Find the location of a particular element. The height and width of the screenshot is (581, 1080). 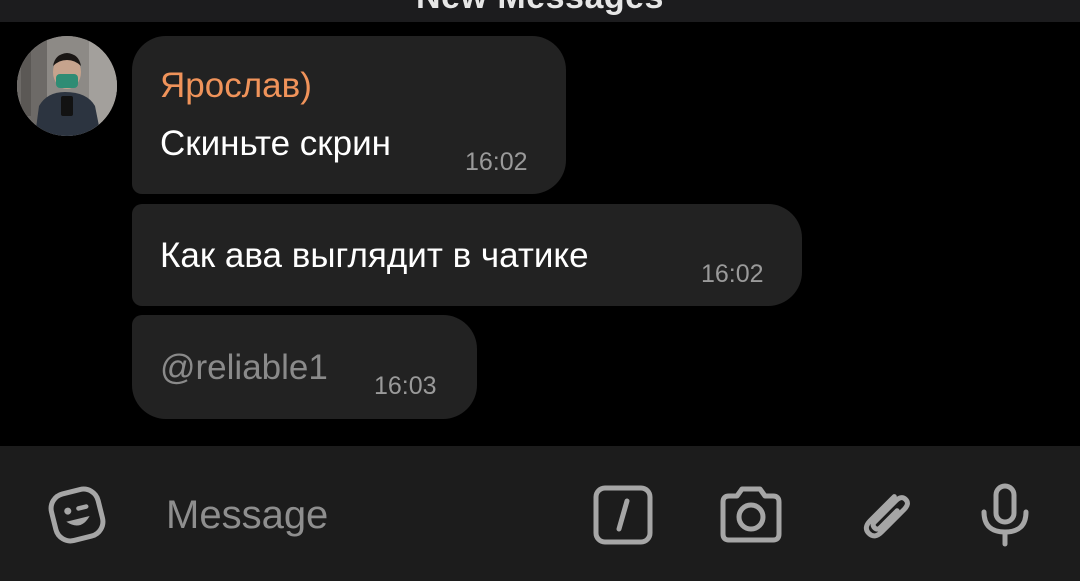

voice-message-button is located at coordinates (1005, 515).